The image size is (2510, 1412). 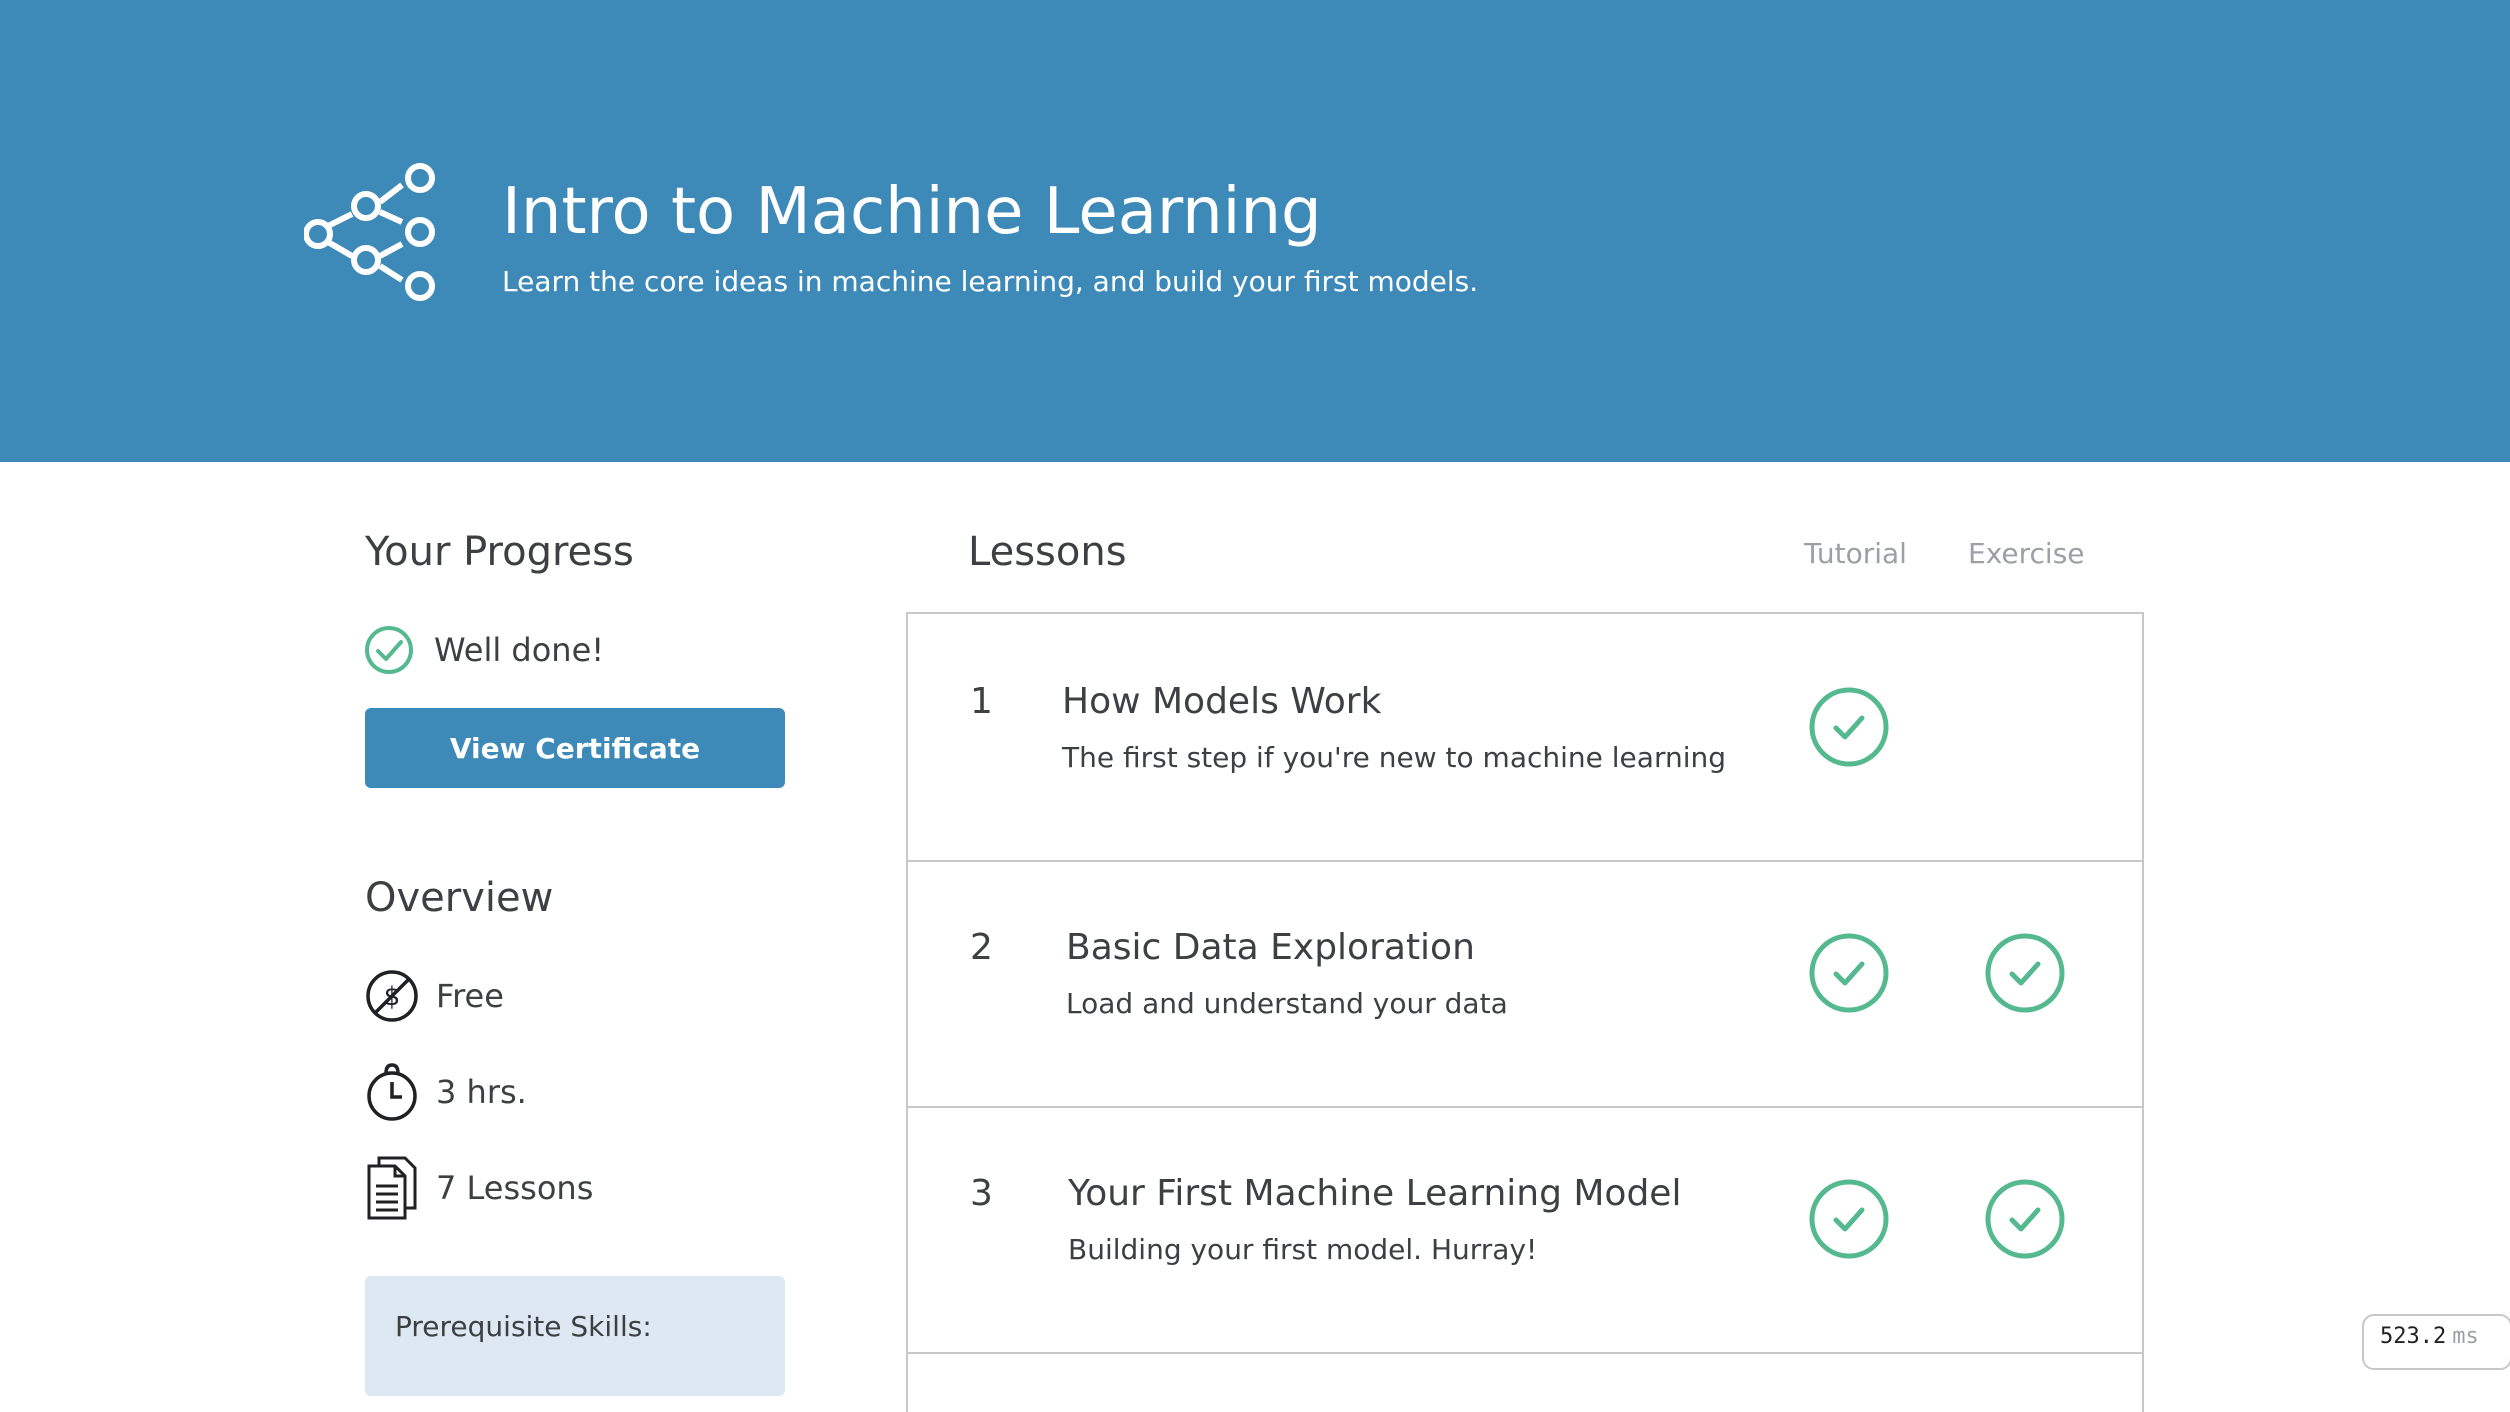 What do you see at coordinates (481, 1092) in the screenshot?
I see `overview-duration-label: 3 hrs.` at bounding box center [481, 1092].